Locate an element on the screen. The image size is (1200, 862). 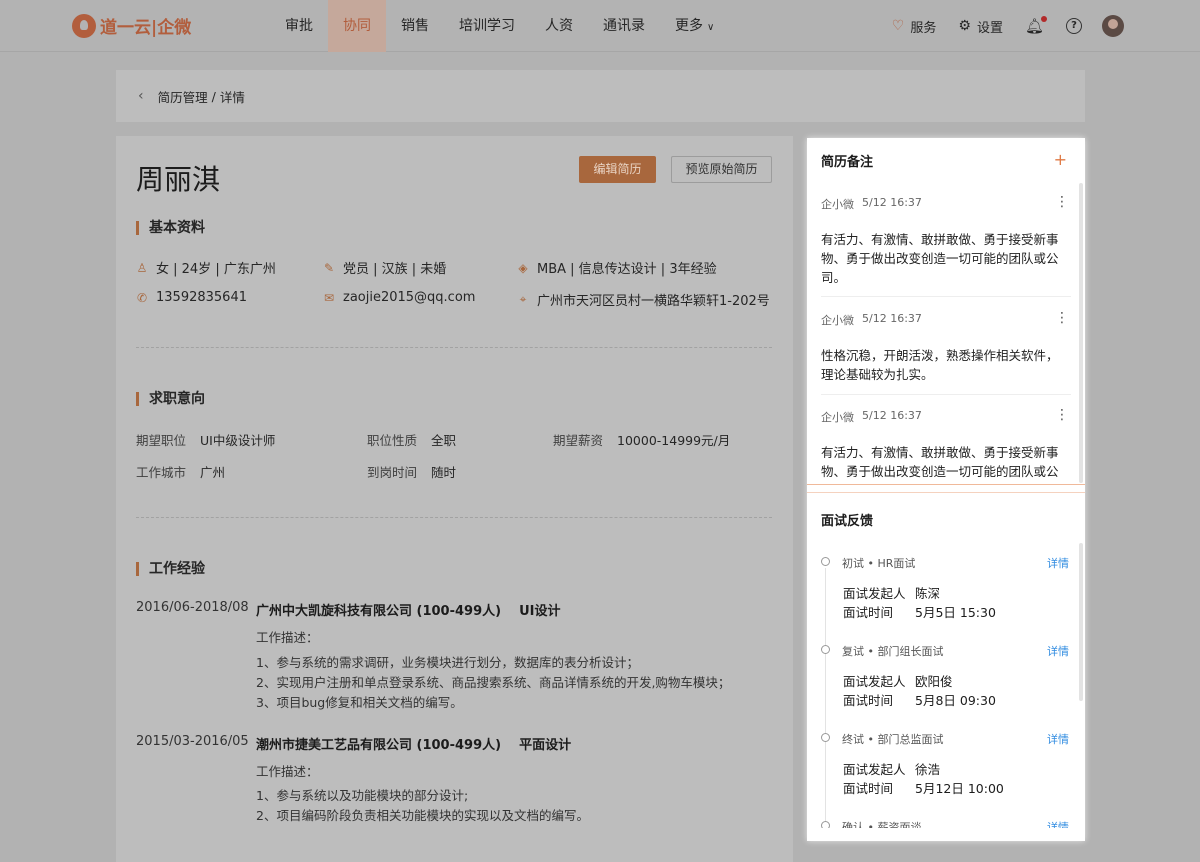
basic-address-text: 广州市天河区员村一横路华颖轩1-202号 is located at coordinates (653, 301).